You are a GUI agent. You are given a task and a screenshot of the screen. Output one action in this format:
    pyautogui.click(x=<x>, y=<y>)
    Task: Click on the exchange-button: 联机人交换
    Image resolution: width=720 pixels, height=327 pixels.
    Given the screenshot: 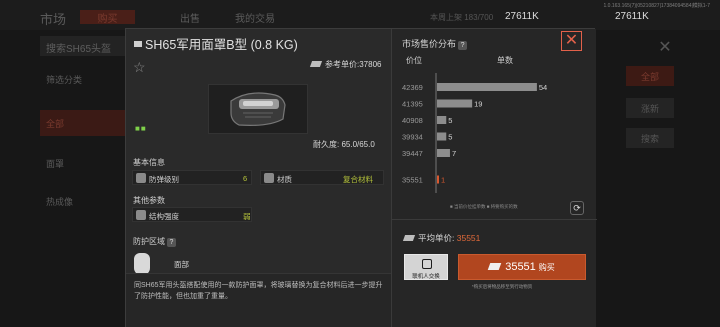 What is the action you would take?
    pyautogui.click(x=426, y=267)
    